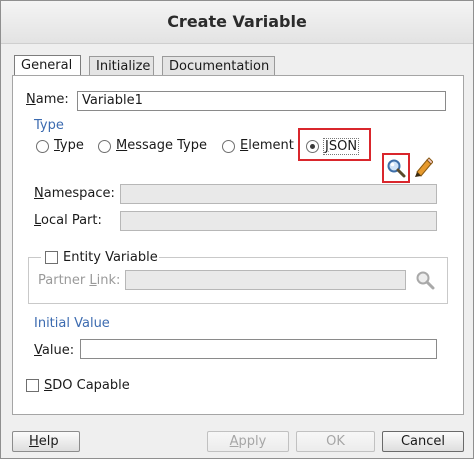 The width and height of the screenshot is (474, 459). Describe the element at coordinates (425, 280) in the screenshot. I see `partner-link-search-icon` at that location.